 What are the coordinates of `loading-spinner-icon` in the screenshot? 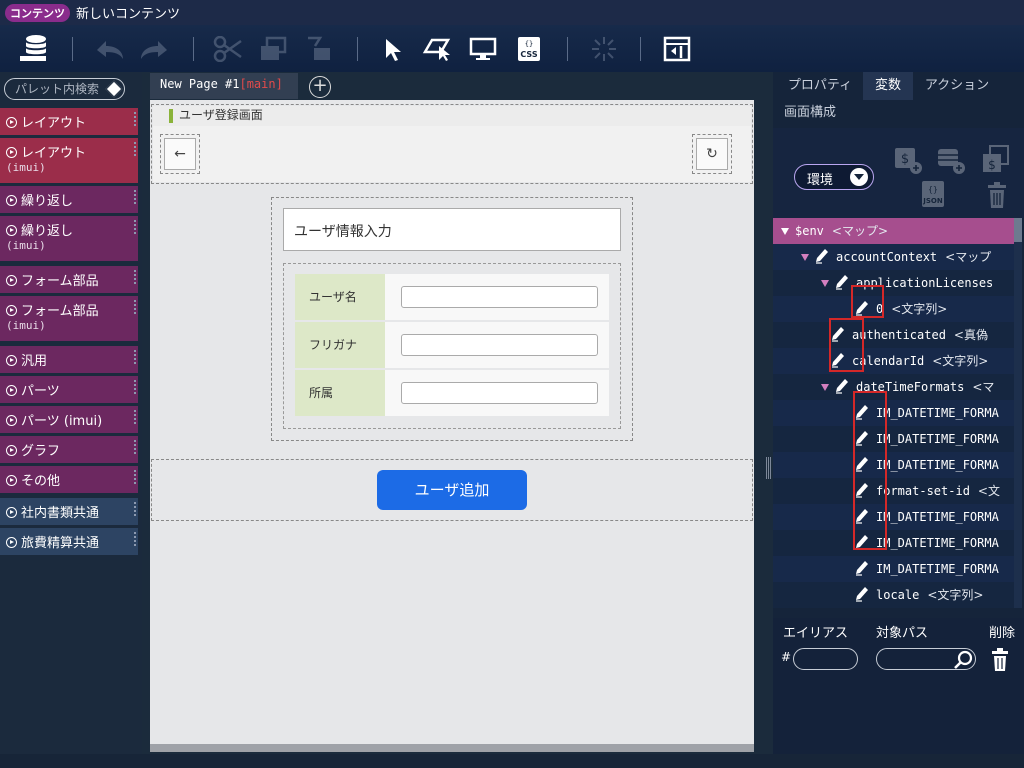 It's located at (604, 48).